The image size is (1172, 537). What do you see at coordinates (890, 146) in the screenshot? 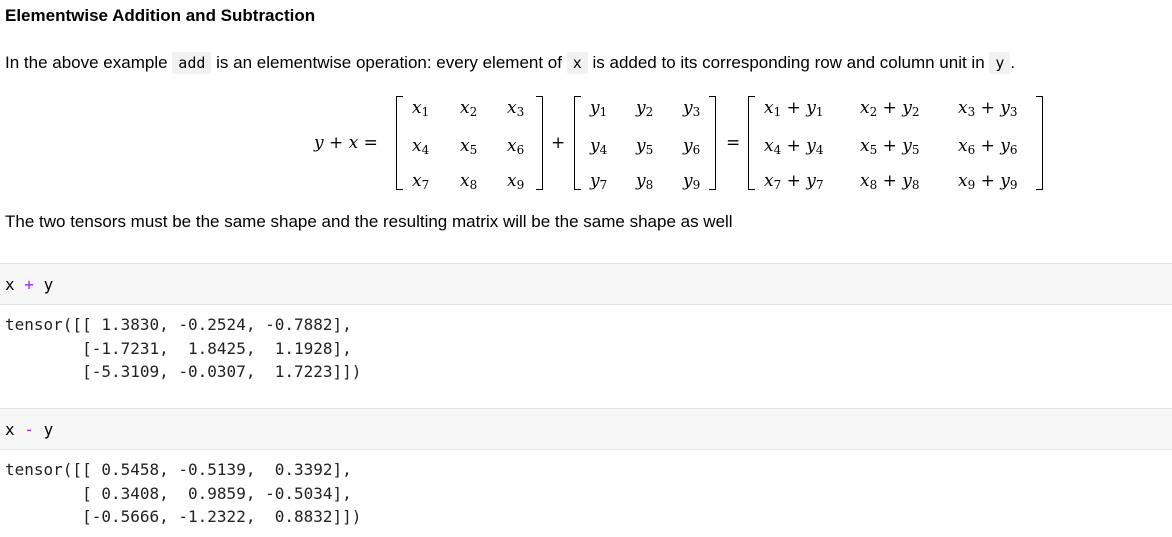
I see `matrix-cell: x5 + y5` at bounding box center [890, 146].